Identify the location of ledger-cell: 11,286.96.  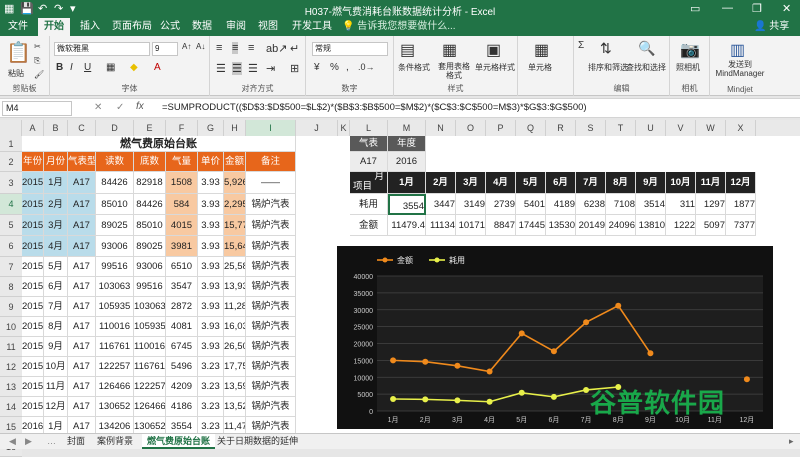
(235, 307).